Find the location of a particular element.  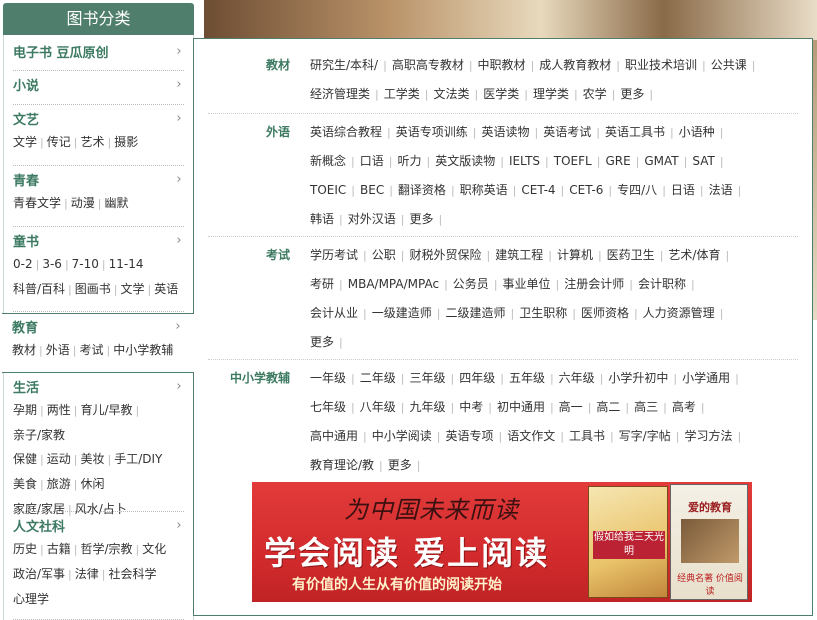

flyout-group-title: 教材 is located at coordinates (249, 65).